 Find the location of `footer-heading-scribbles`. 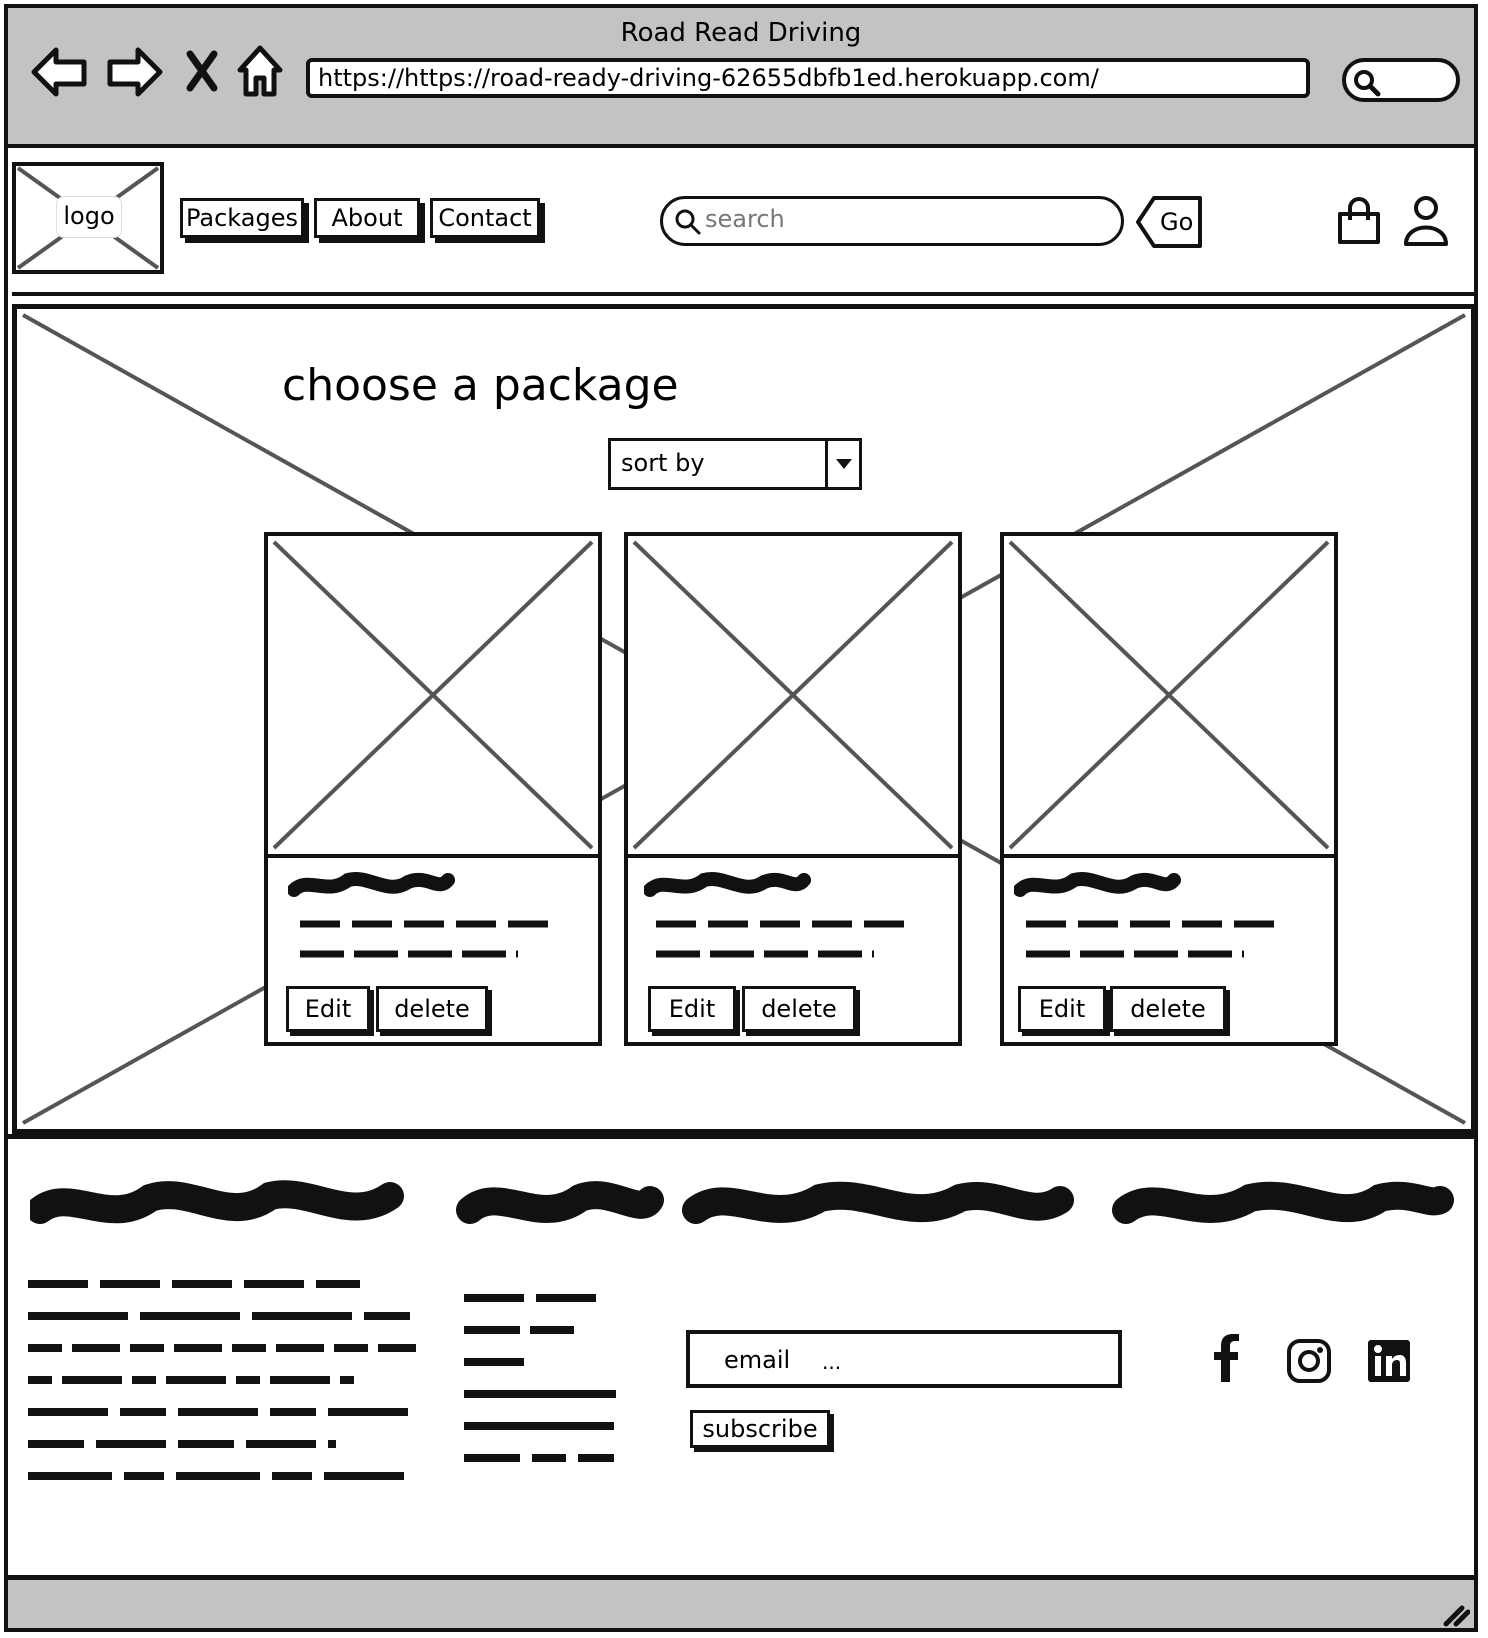

footer-heading-scribbles is located at coordinates (742, 1202).